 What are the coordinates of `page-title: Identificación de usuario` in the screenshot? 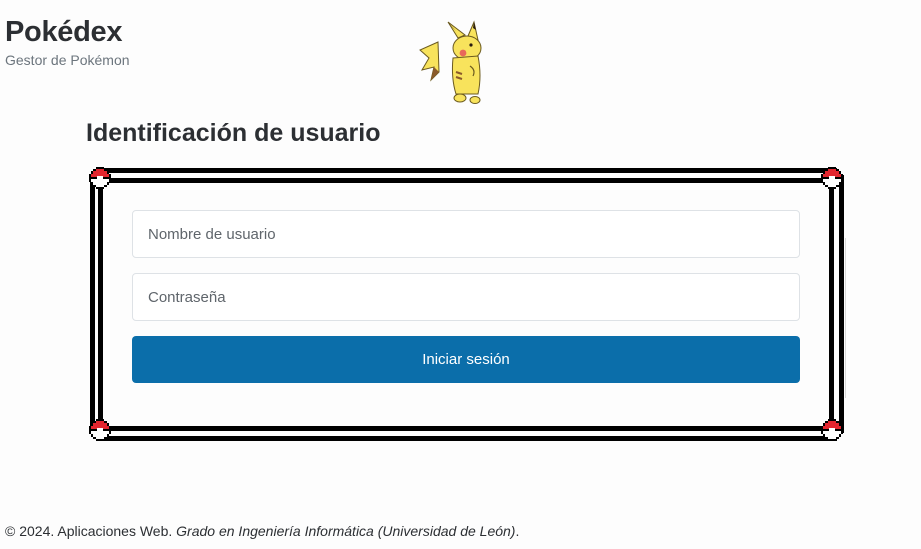 It's located at (233, 133).